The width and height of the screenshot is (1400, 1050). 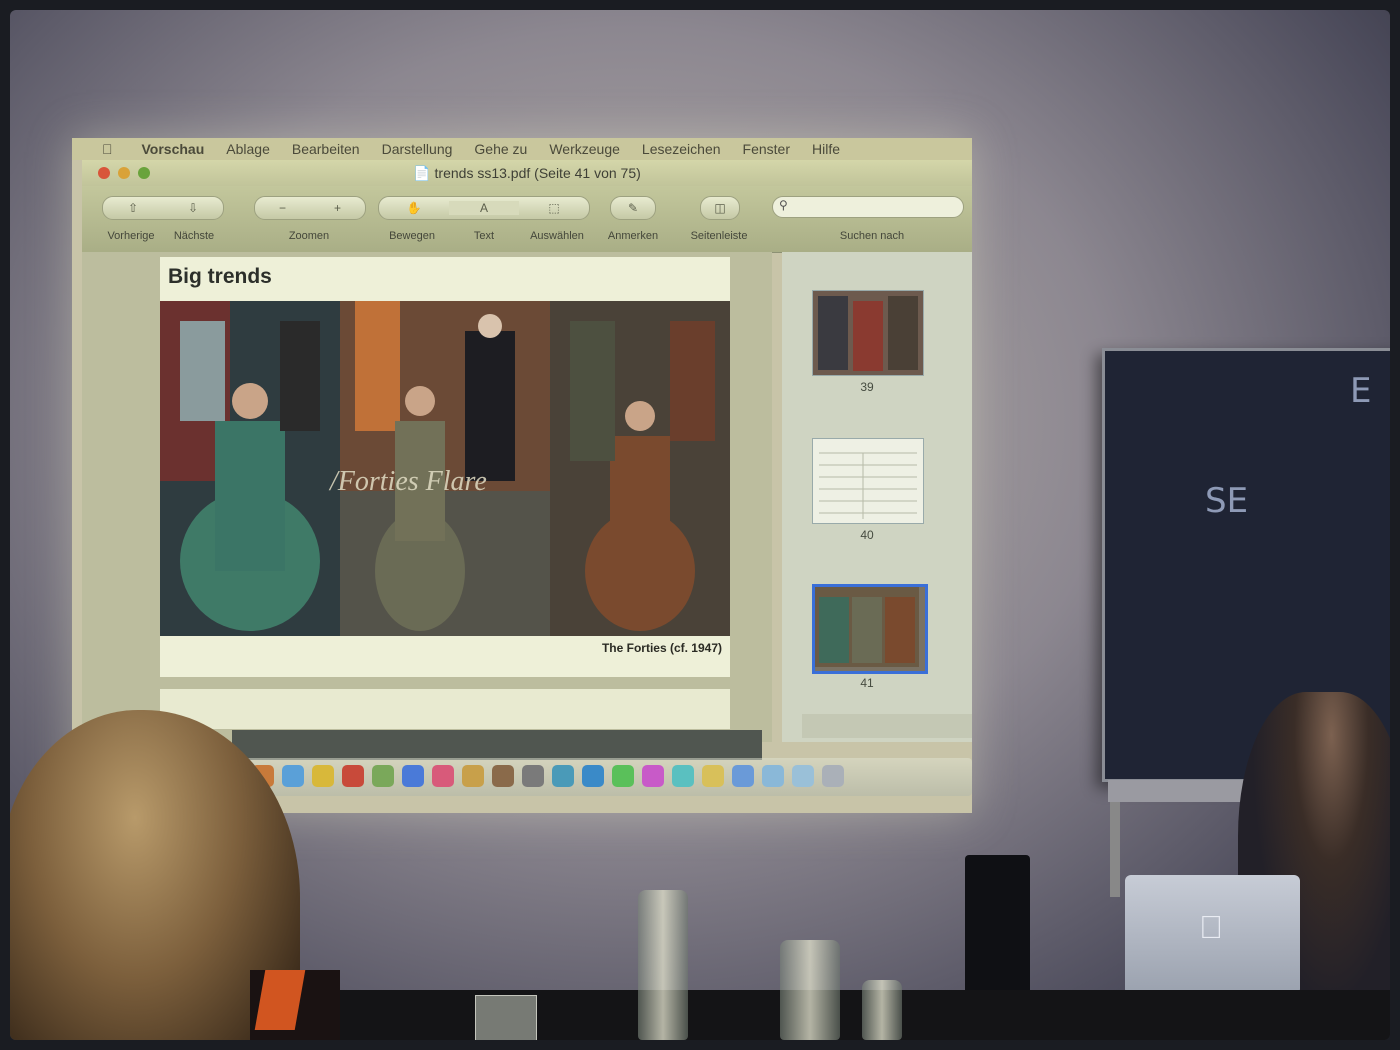 I want to click on menu-app: Vorschau, so click(x=173, y=149).